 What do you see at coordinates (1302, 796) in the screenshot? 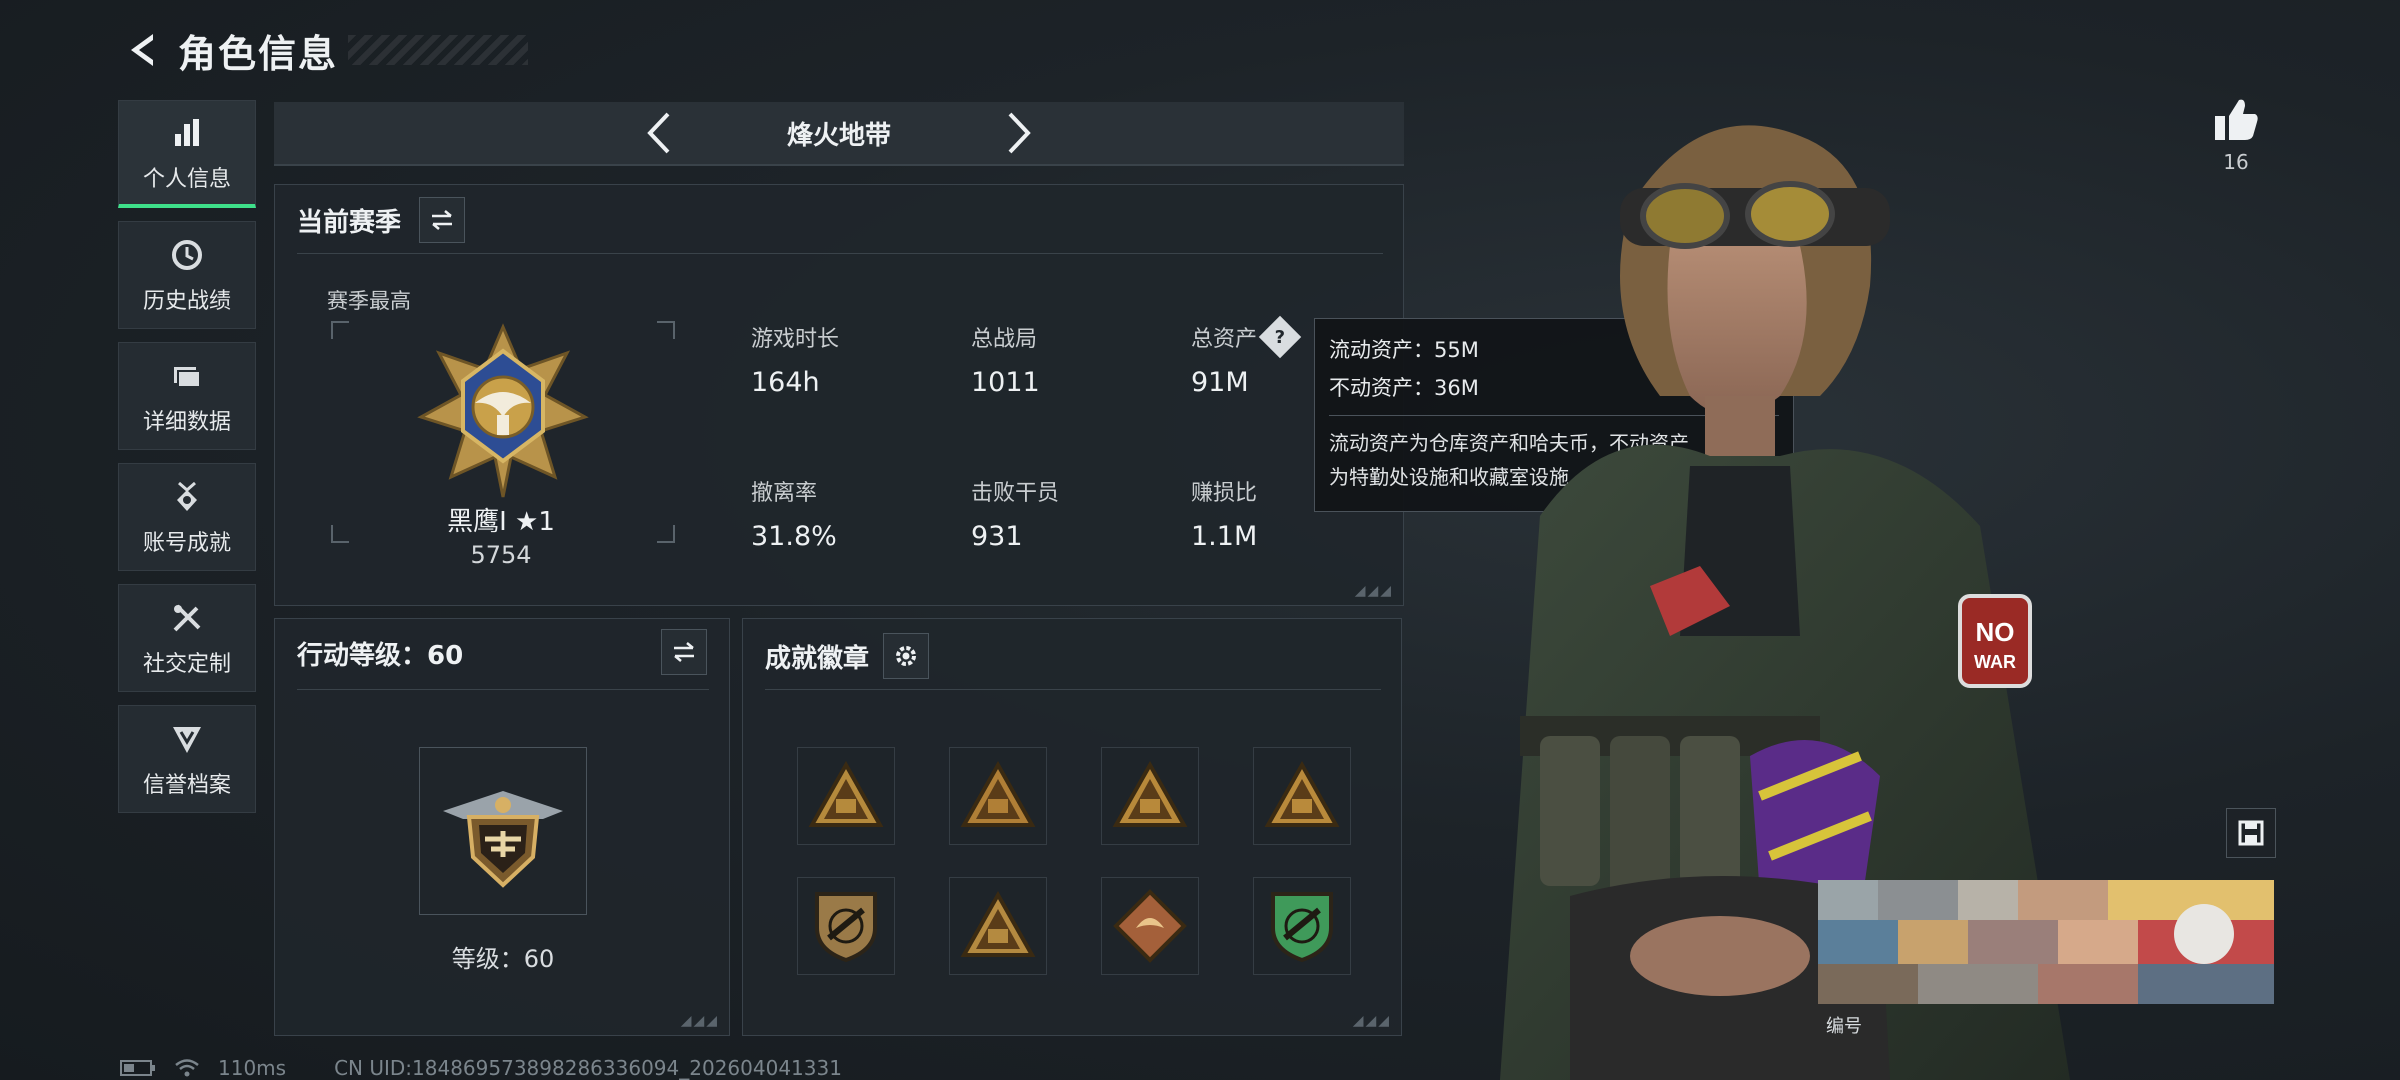
I see `badge-triangle-team-icon` at bounding box center [1302, 796].